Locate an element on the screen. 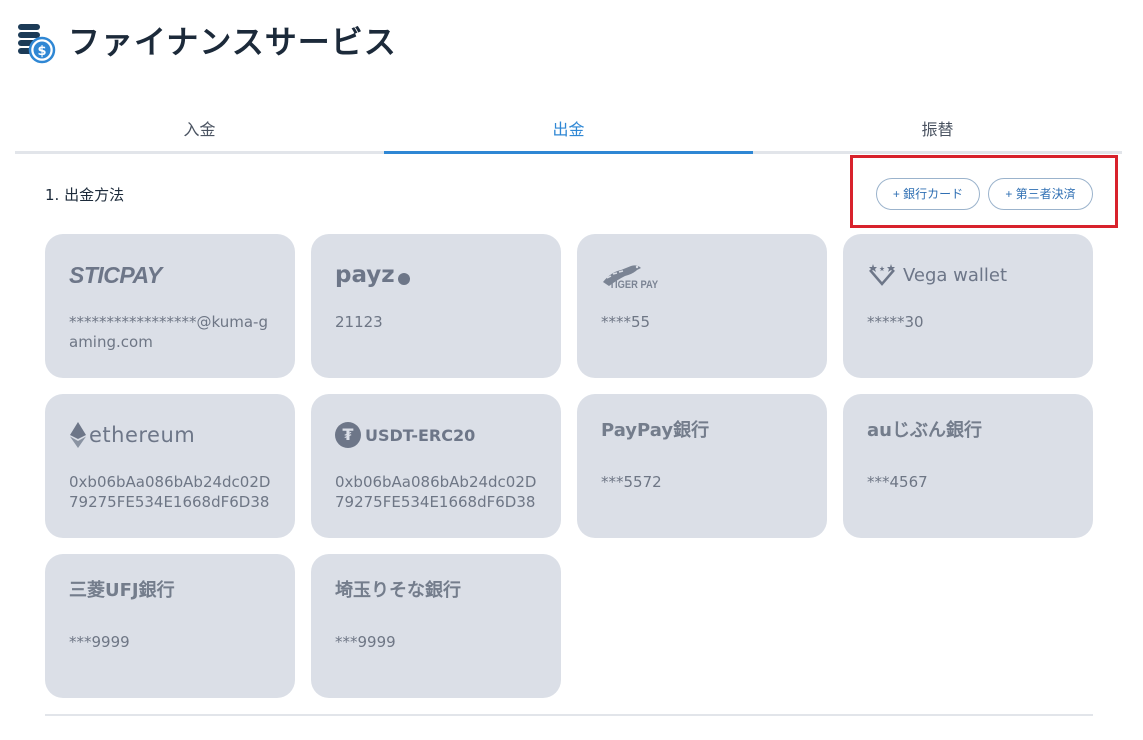 The width and height of the screenshot is (1143, 740). method-value: ****55 is located at coordinates (626, 322).